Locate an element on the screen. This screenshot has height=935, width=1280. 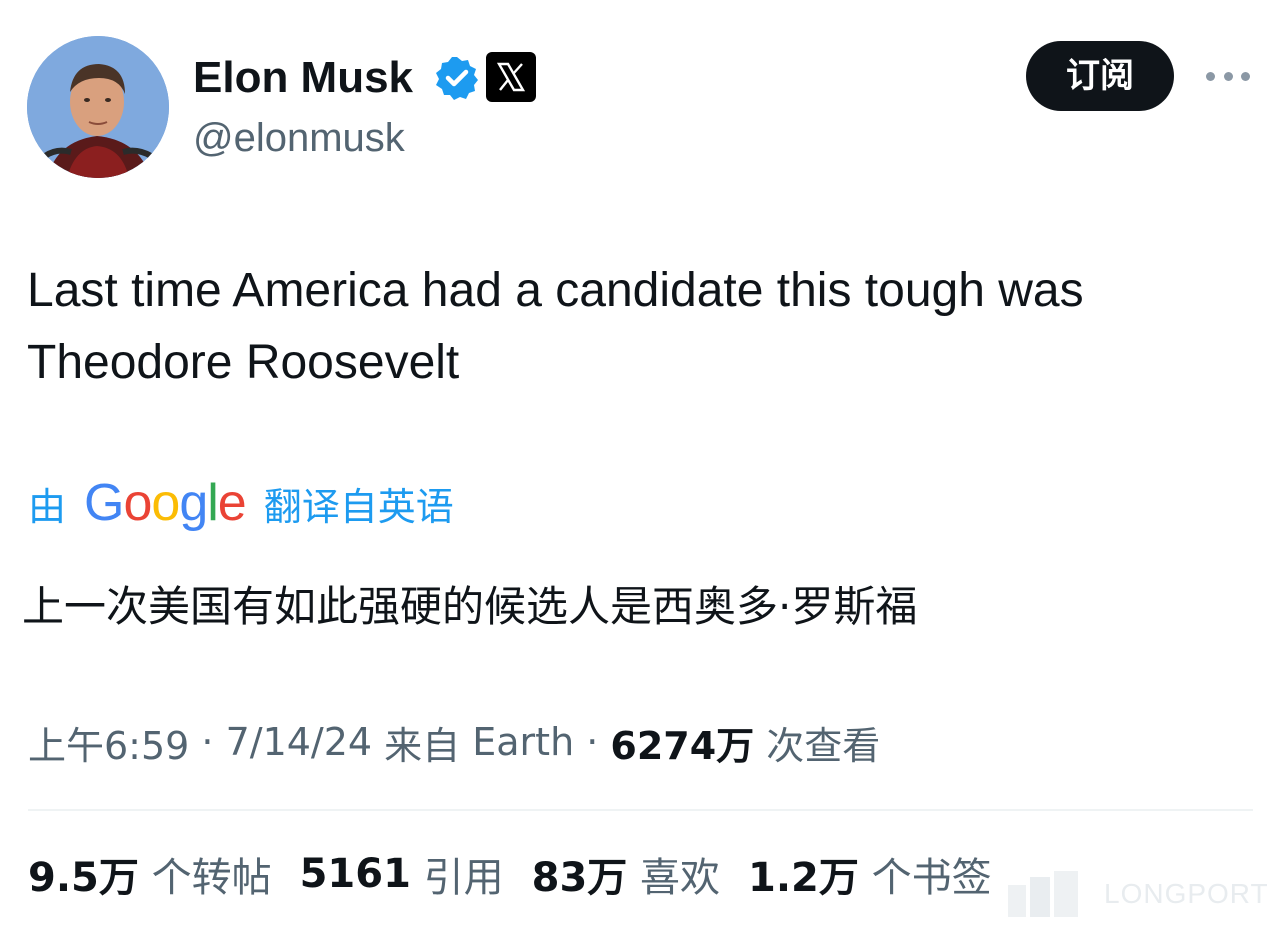
translation-attribution: 由 Google 翻译自英语 is located at coordinates (241, 503).